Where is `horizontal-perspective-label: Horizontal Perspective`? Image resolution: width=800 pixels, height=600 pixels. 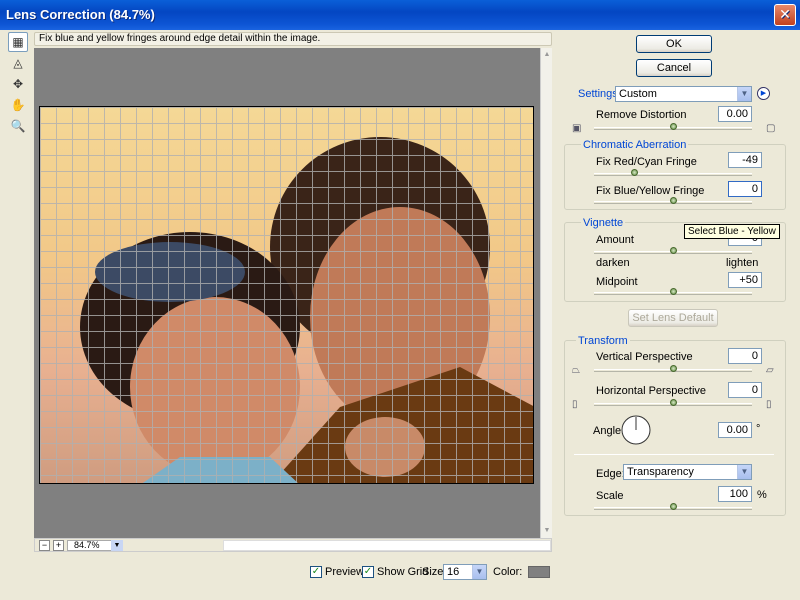
horizontal-perspective-label: Horizontal Perspective is located at coordinates (651, 391).